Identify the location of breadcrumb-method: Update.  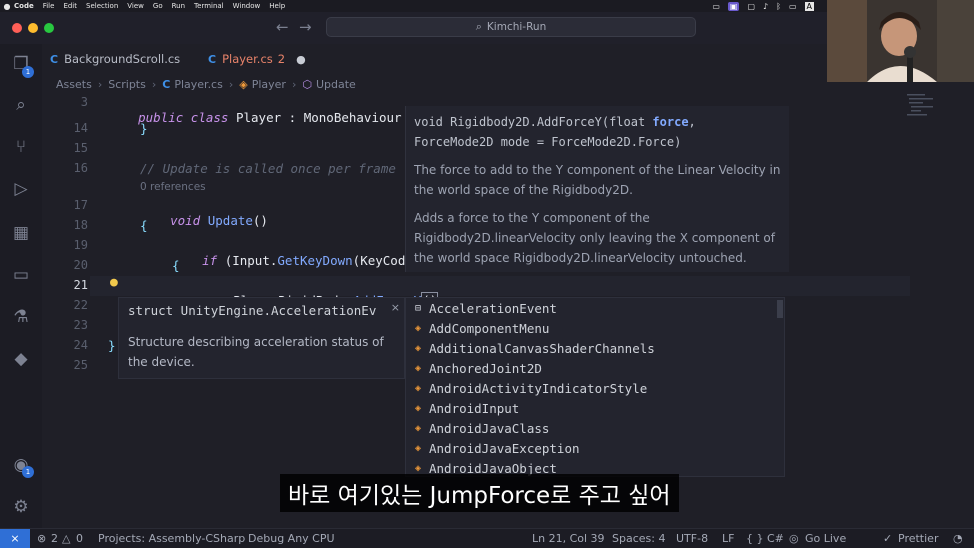
(336, 84).